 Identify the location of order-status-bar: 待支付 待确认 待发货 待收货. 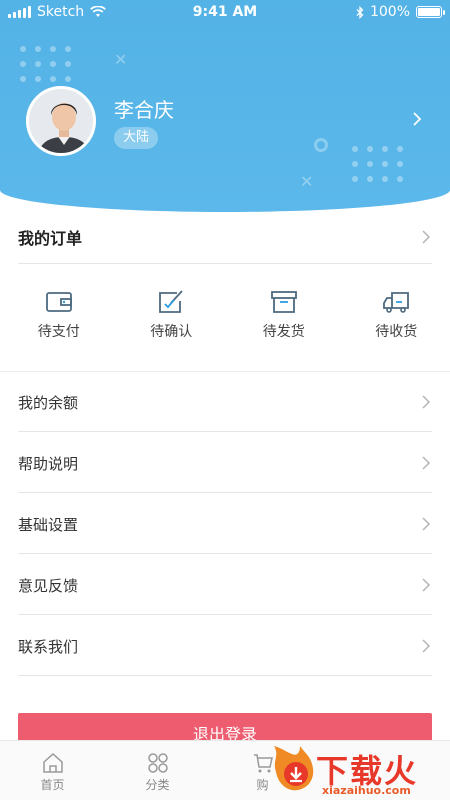
(225, 315).